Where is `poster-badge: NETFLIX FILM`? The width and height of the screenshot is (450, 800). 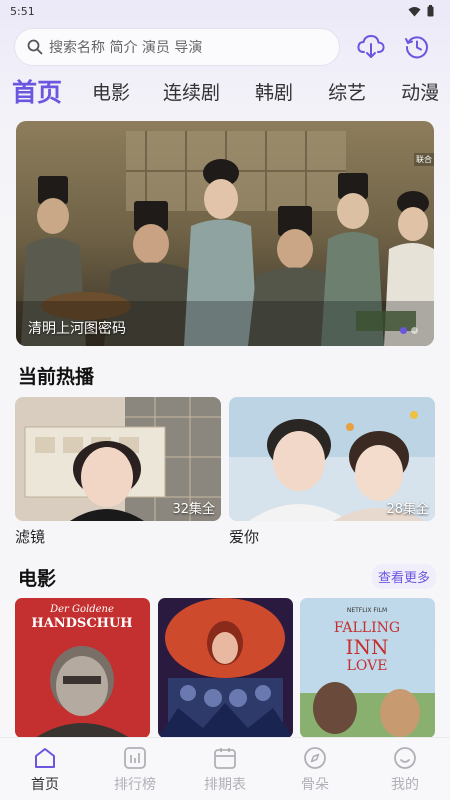 poster-badge: NETFLIX FILM is located at coordinates (367, 610).